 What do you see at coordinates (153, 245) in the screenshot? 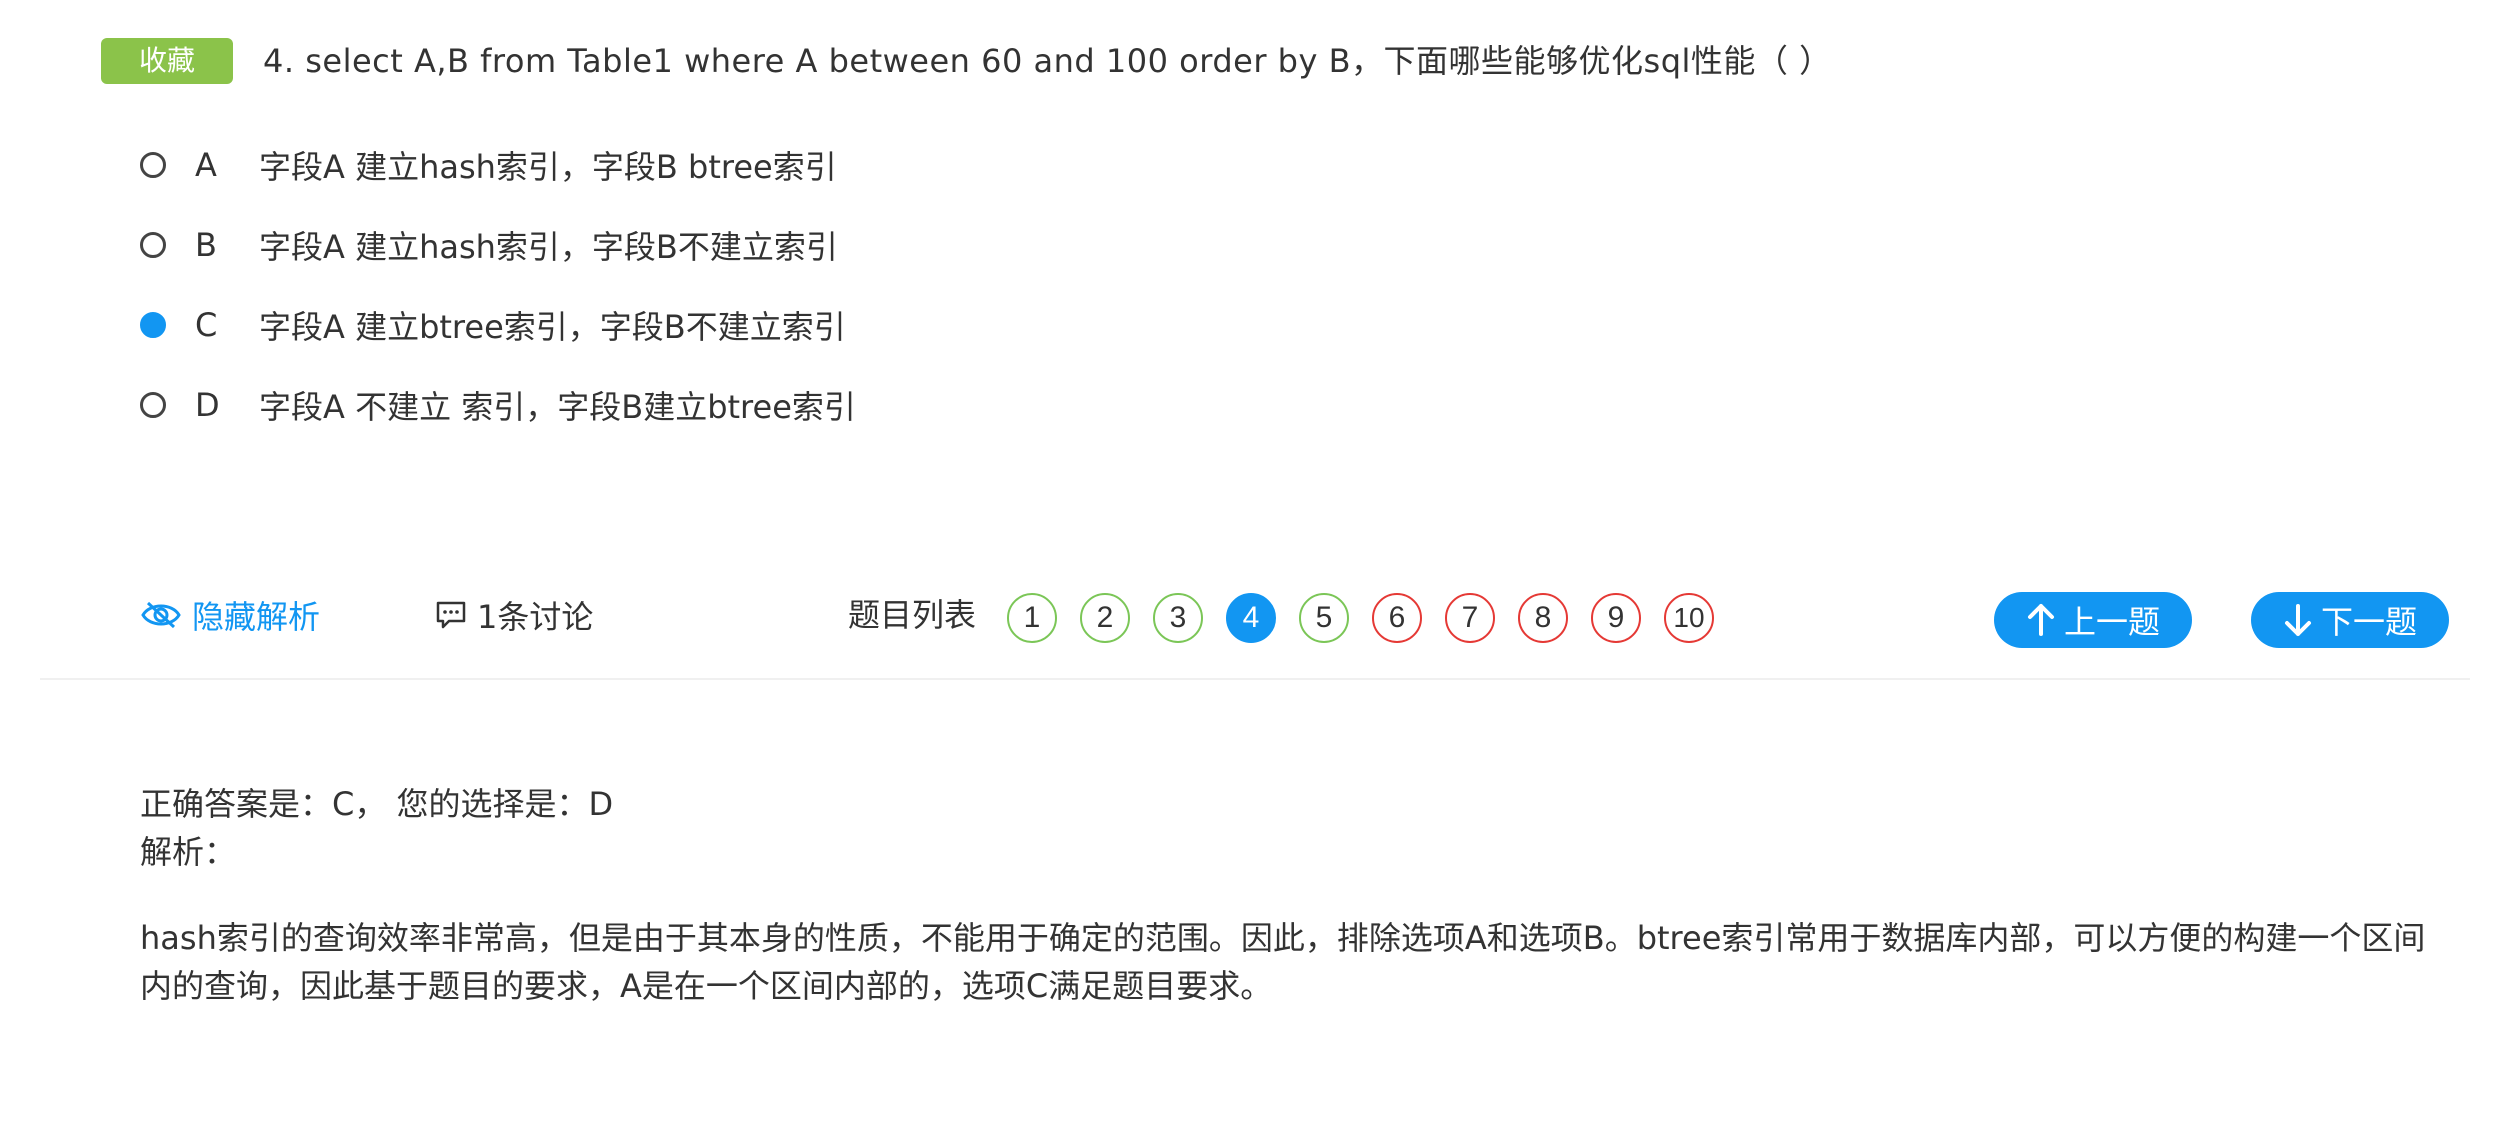
I see `radio-b` at bounding box center [153, 245].